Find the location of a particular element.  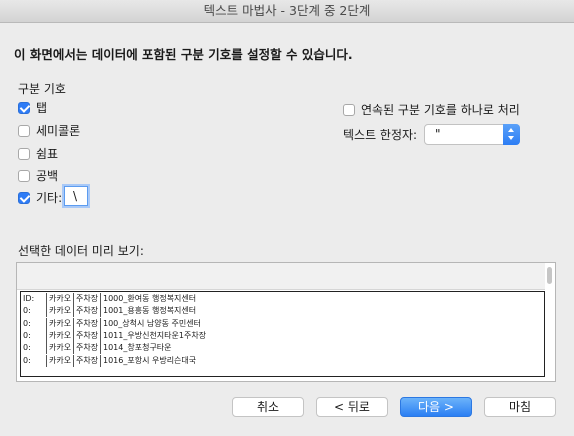

preview-row: 0: 카카오 주차장 1001_용흥동 행정복지센터 is located at coordinates (282, 311).